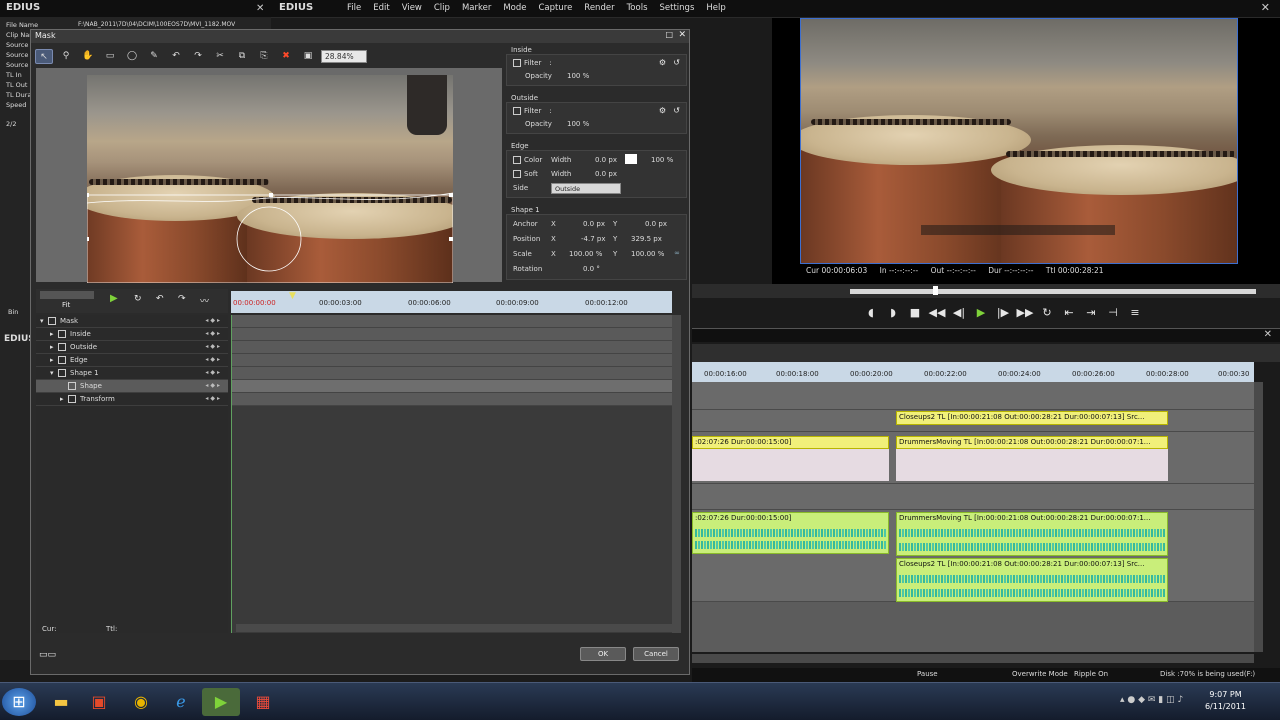 The height and width of the screenshot is (720, 1280). I want to click on fast-forward-icon: ▶▶, so click(1025, 313).